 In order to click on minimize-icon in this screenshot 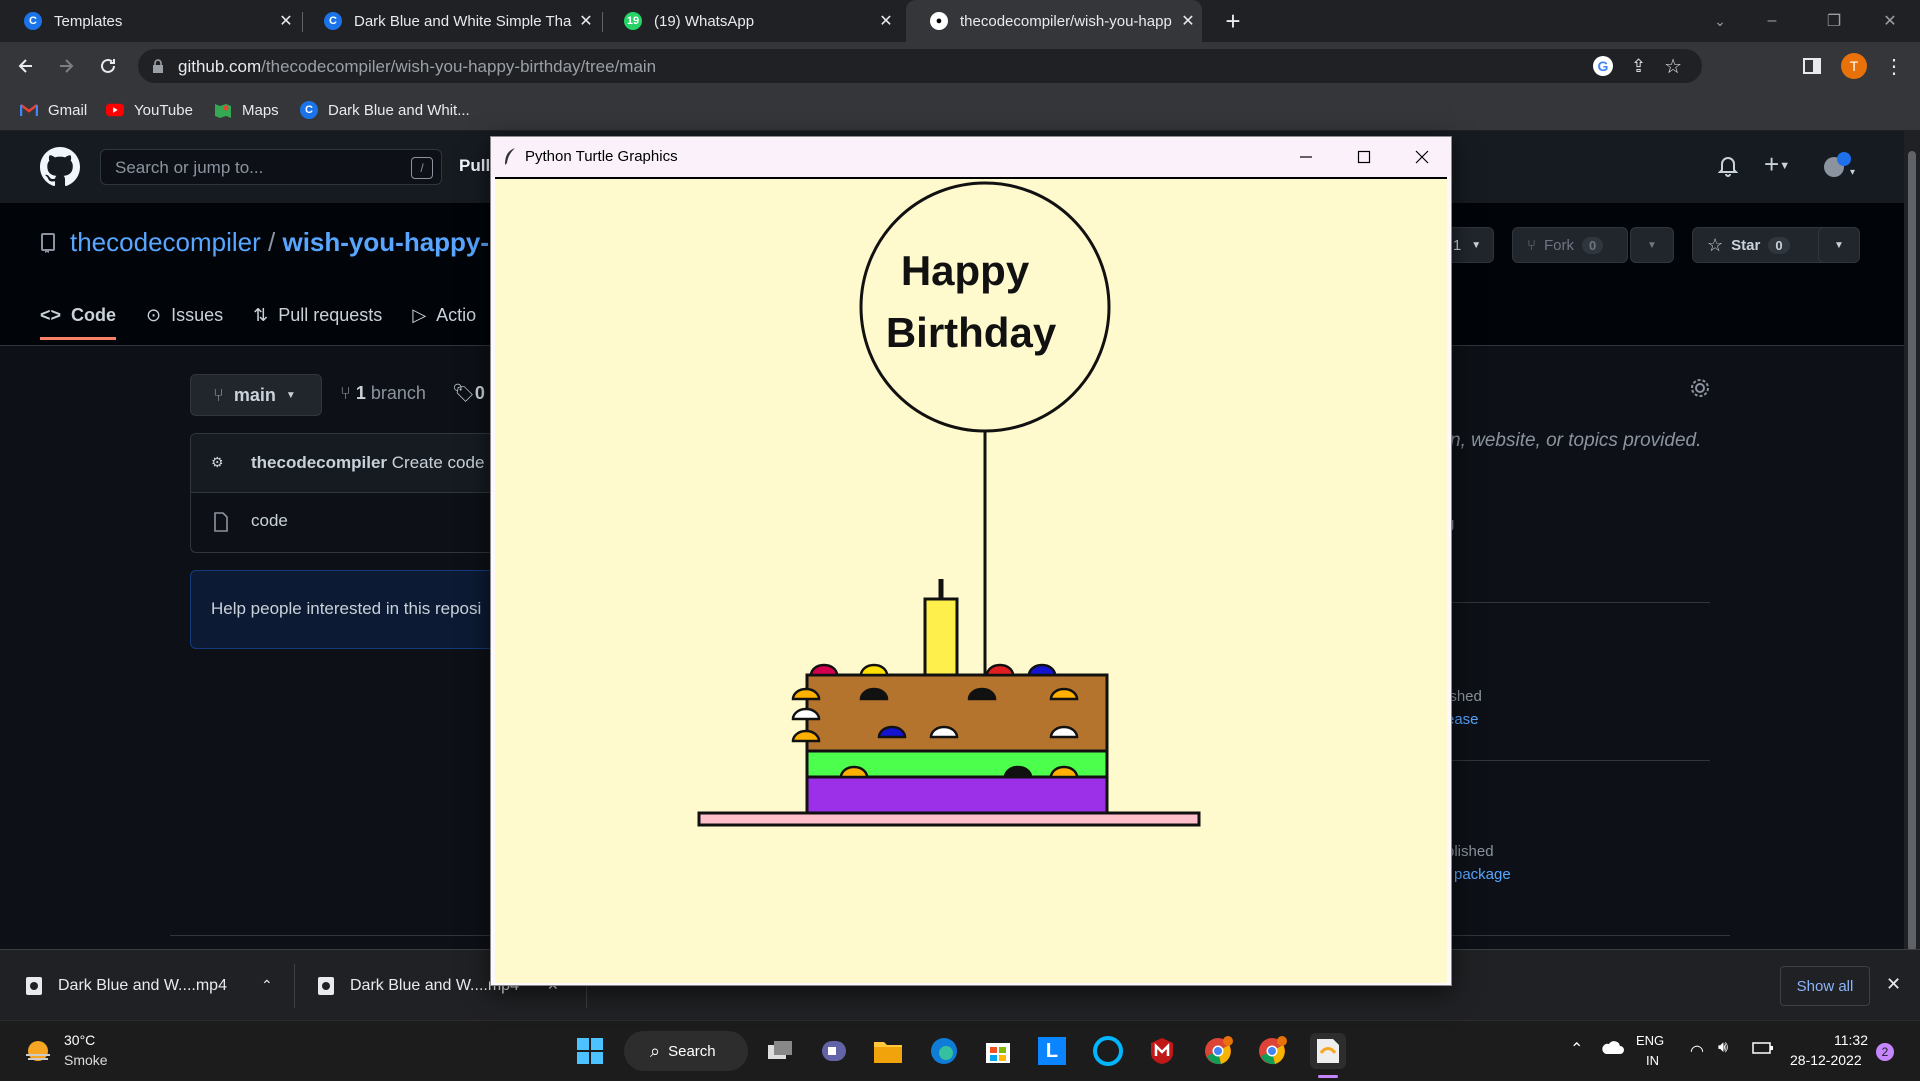, I will do `click(1306, 157)`.